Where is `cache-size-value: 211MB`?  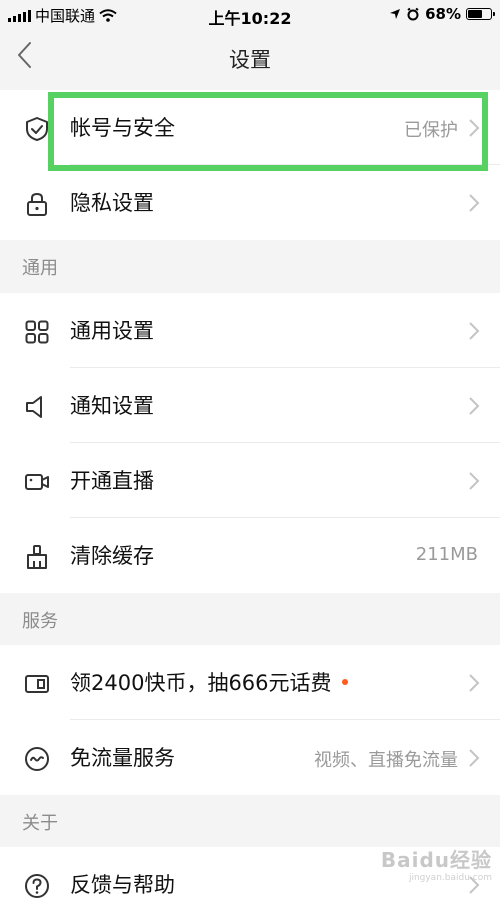 cache-size-value: 211MB is located at coordinates (446, 554).